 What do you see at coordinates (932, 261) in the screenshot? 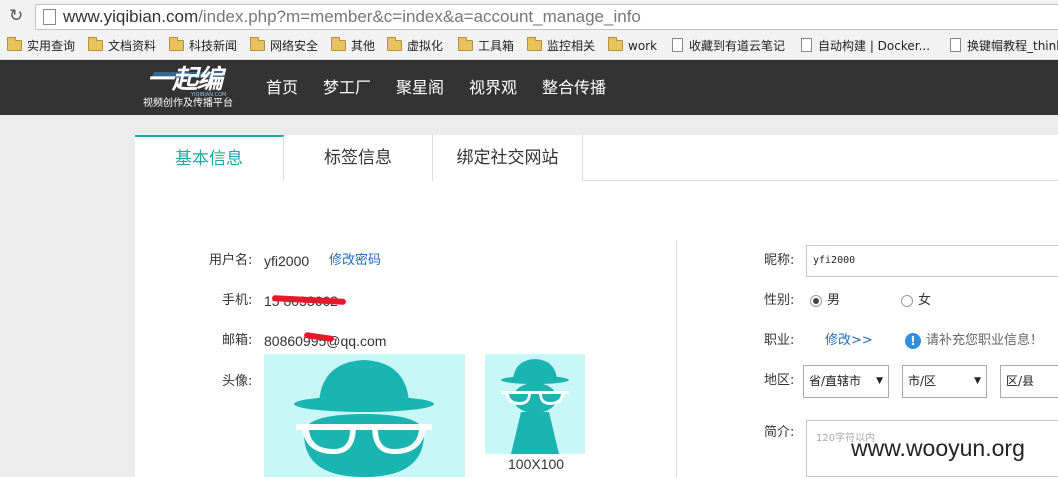
I see `nickname-input: yfi2000` at bounding box center [932, 261].